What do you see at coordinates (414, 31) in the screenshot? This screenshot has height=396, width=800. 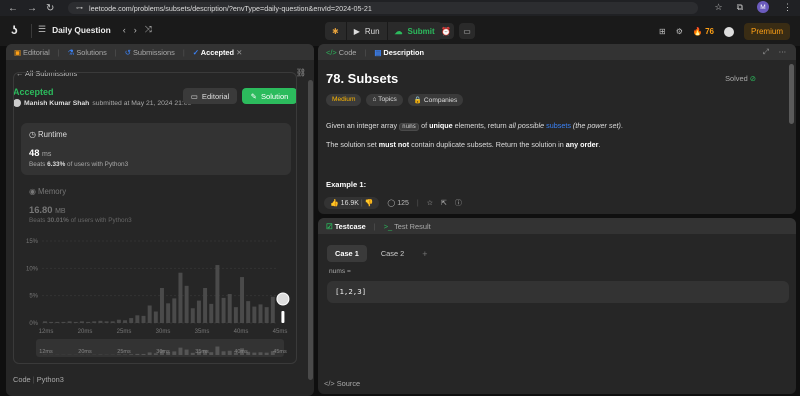 I see `submit-button: ☁ Submit` at bounding box center [414, 31].